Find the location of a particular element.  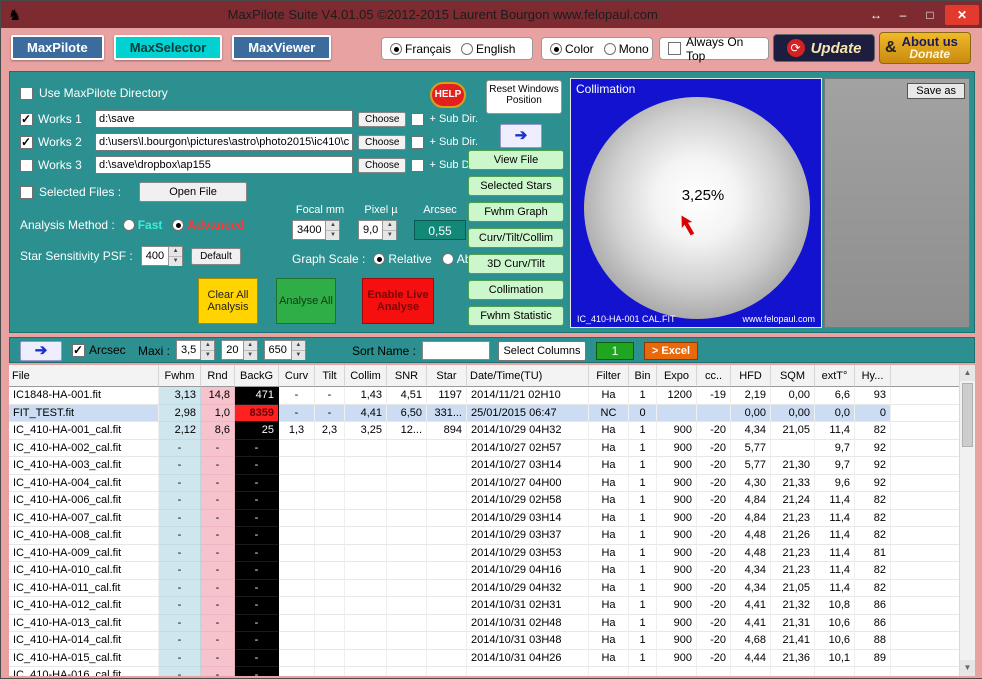

3d-curv-tilt-button: 3D Curv/Tilt is located at coordinates (516, 264).